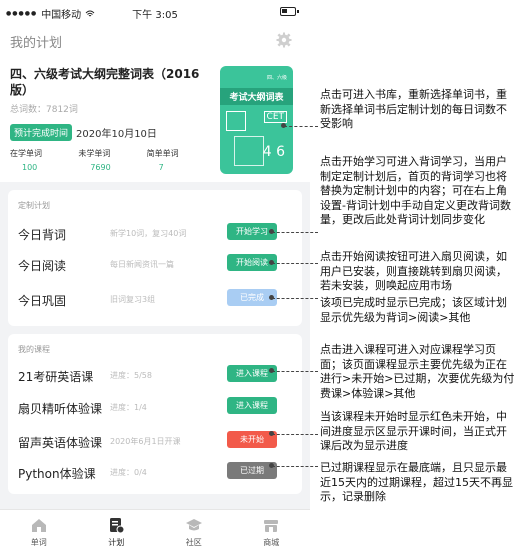  What do you see at coordinates (116, 134) in the screenshot?
I see `plan-finish-date: 2020年10月10日` at bounding box center [116, 134].